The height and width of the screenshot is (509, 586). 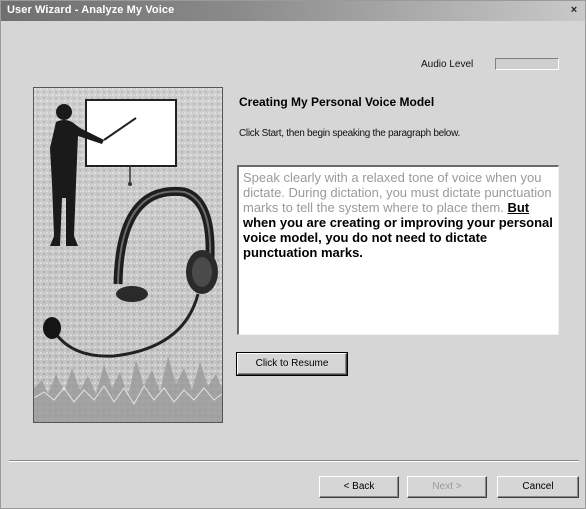 What do you see at coordinates (359, 487) in the screenshot?
I see `back-button: < Back` at bounding box center [359, 487].